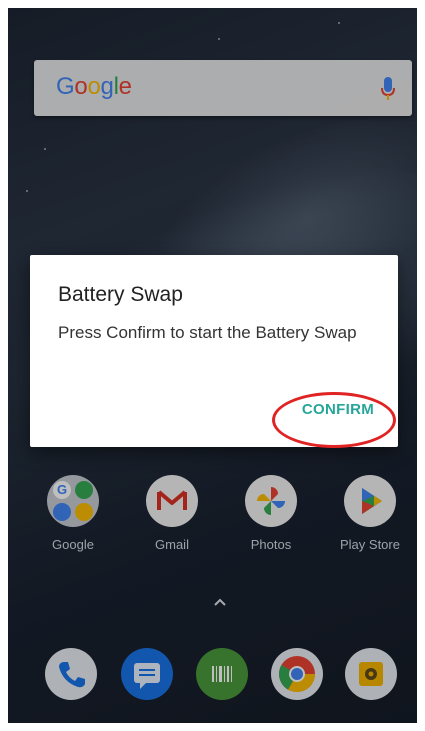 The width and height of the screenshot is (425, 731). What do you see at coordinates (120, 294) in the screenshot?
I see `dialog-title: Battery Swap` at bounding box center [120, 294].